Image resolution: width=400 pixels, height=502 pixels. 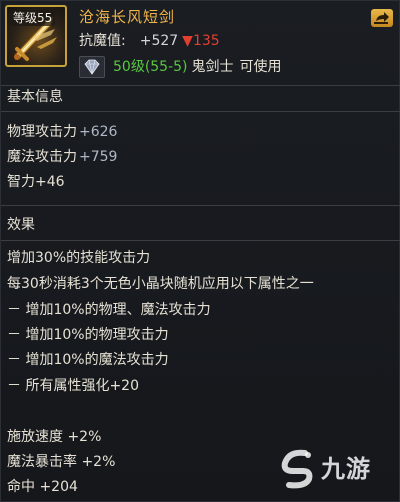 I want to click on resist-row: 抗魔值: +527 ▼135, so click(x=149, y=41).